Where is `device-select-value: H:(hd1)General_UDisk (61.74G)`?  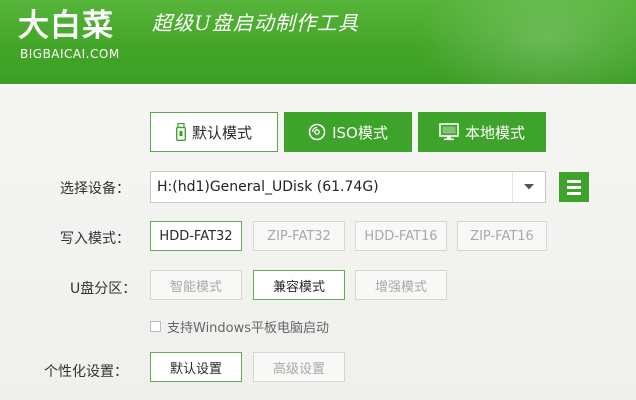
device-select-value: H:(hd1)General_UDisk (61.74G) is located at coordinates (268, 187).